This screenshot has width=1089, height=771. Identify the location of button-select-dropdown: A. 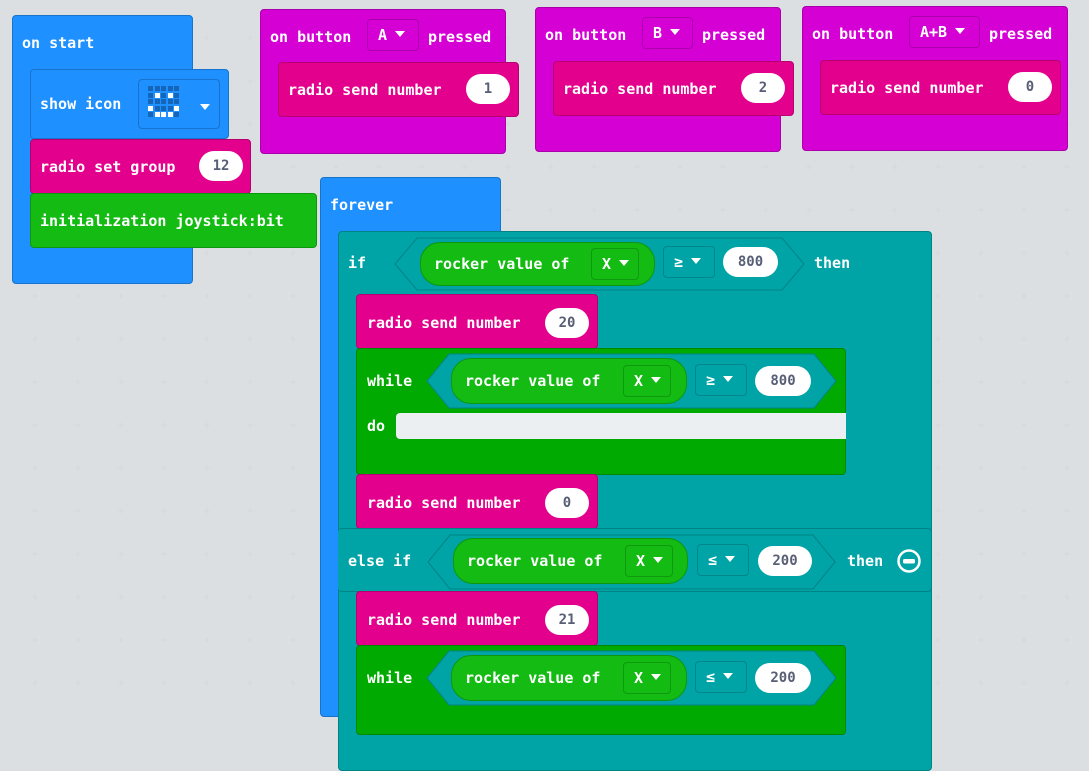
(393, 35).